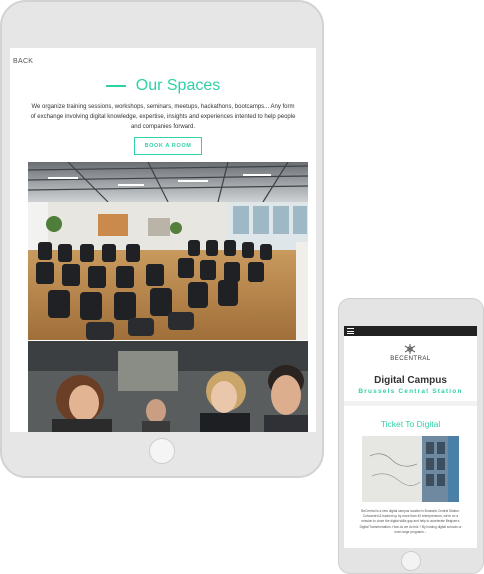 The width and height of the screenshot is (484, 574). What do you see at coordinates (168, 146) in the screenshot?
I see `book-room-button: BOOK A ROOM` at bounding box center [168, 146].